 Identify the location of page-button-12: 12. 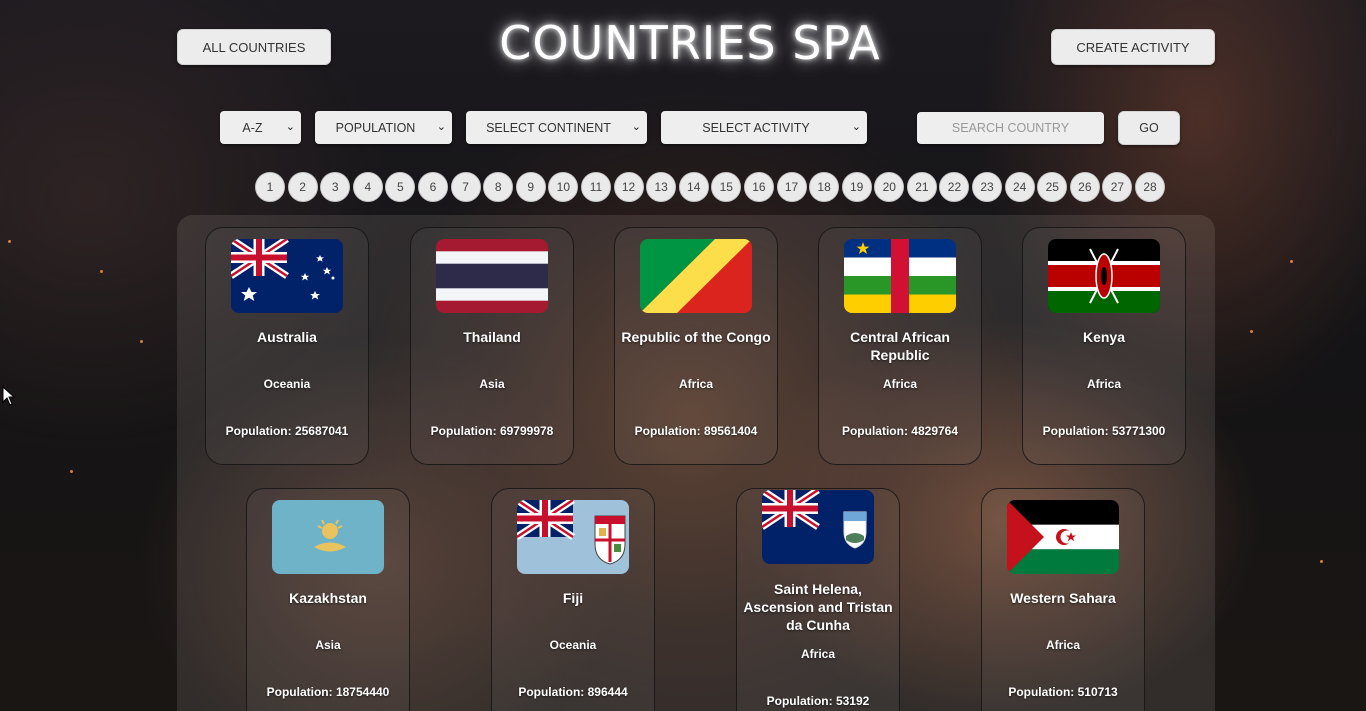
(628, 187).